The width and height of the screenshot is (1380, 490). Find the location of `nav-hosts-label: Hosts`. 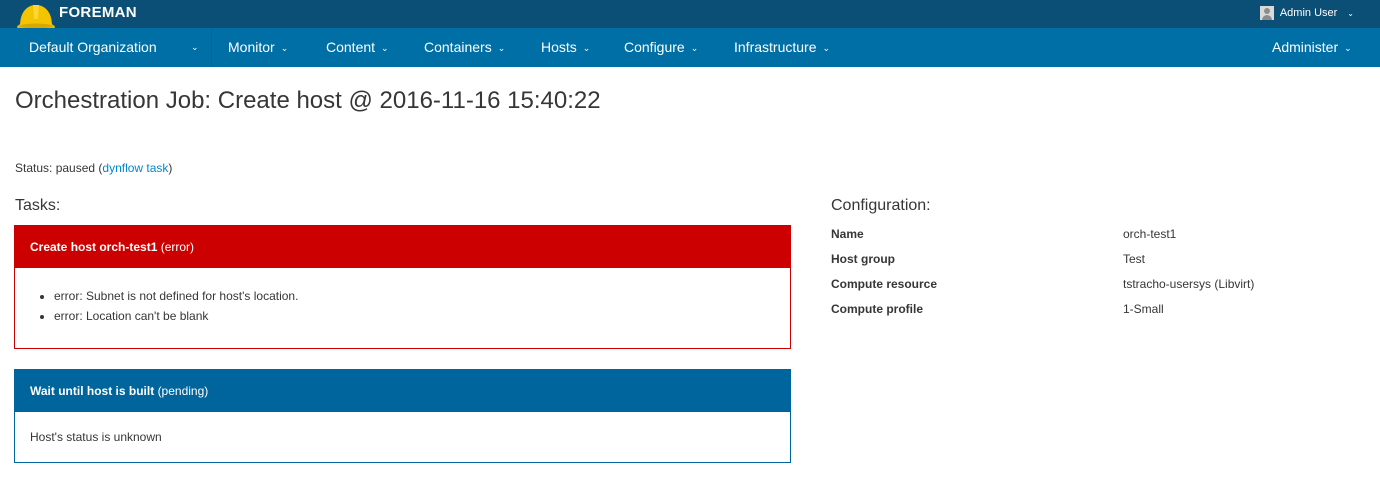

nav-hosts-label: Hosts is located at coordinates (559, 47).